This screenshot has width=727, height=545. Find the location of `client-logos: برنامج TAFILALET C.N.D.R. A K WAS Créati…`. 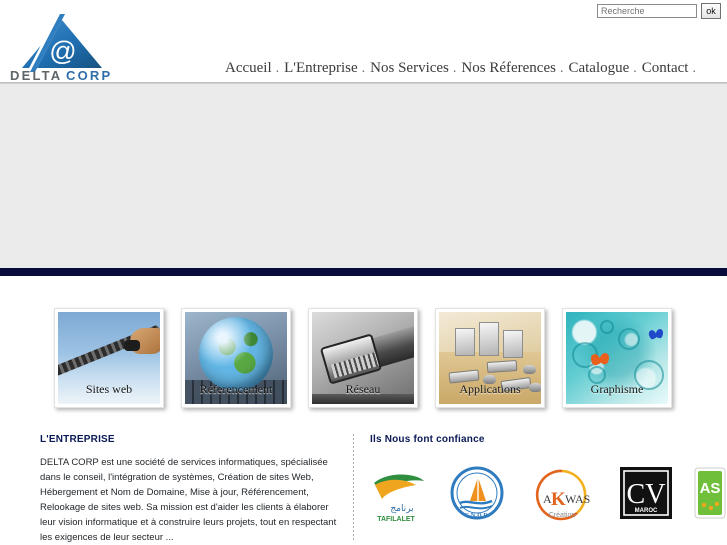

client-logos: برنامج TAFILALET C.N.D.R. A K WAS Créati… is located at coordinates (548, 496).